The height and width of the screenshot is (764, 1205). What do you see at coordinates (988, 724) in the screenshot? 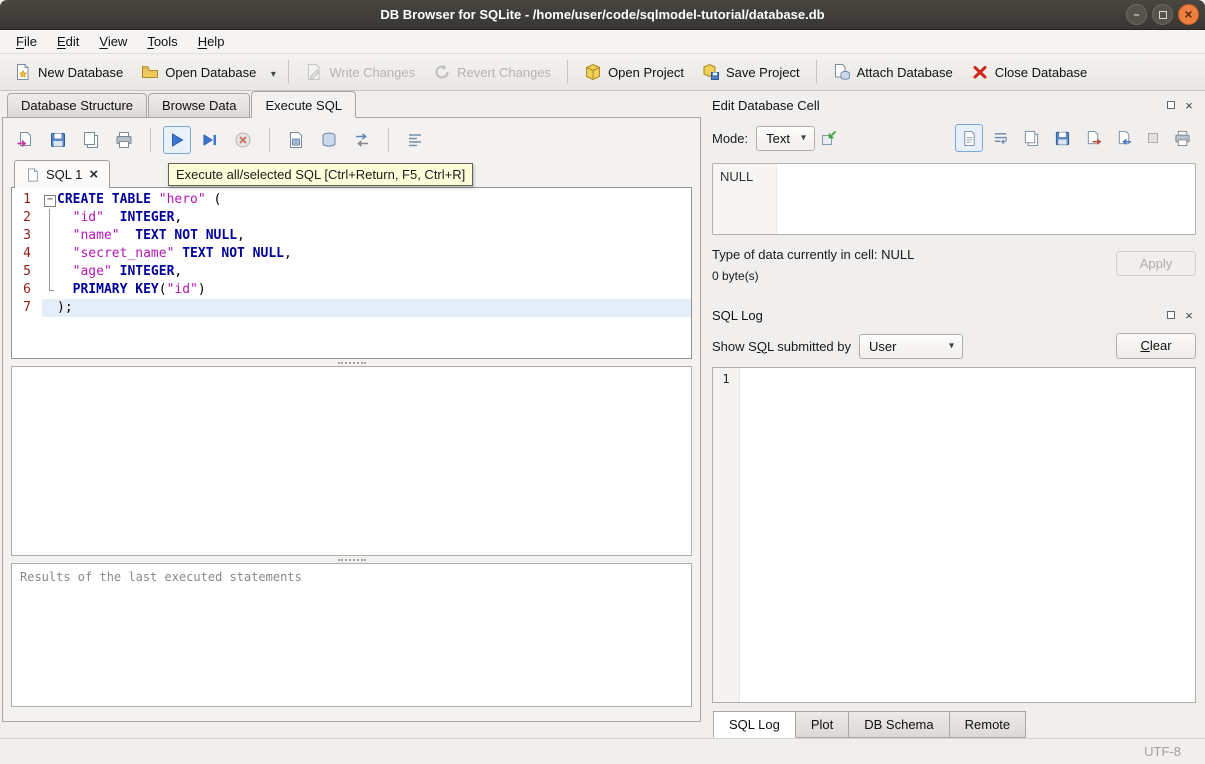
I see `dock-tab-remote: Remote` at bounding box center [988, 724].